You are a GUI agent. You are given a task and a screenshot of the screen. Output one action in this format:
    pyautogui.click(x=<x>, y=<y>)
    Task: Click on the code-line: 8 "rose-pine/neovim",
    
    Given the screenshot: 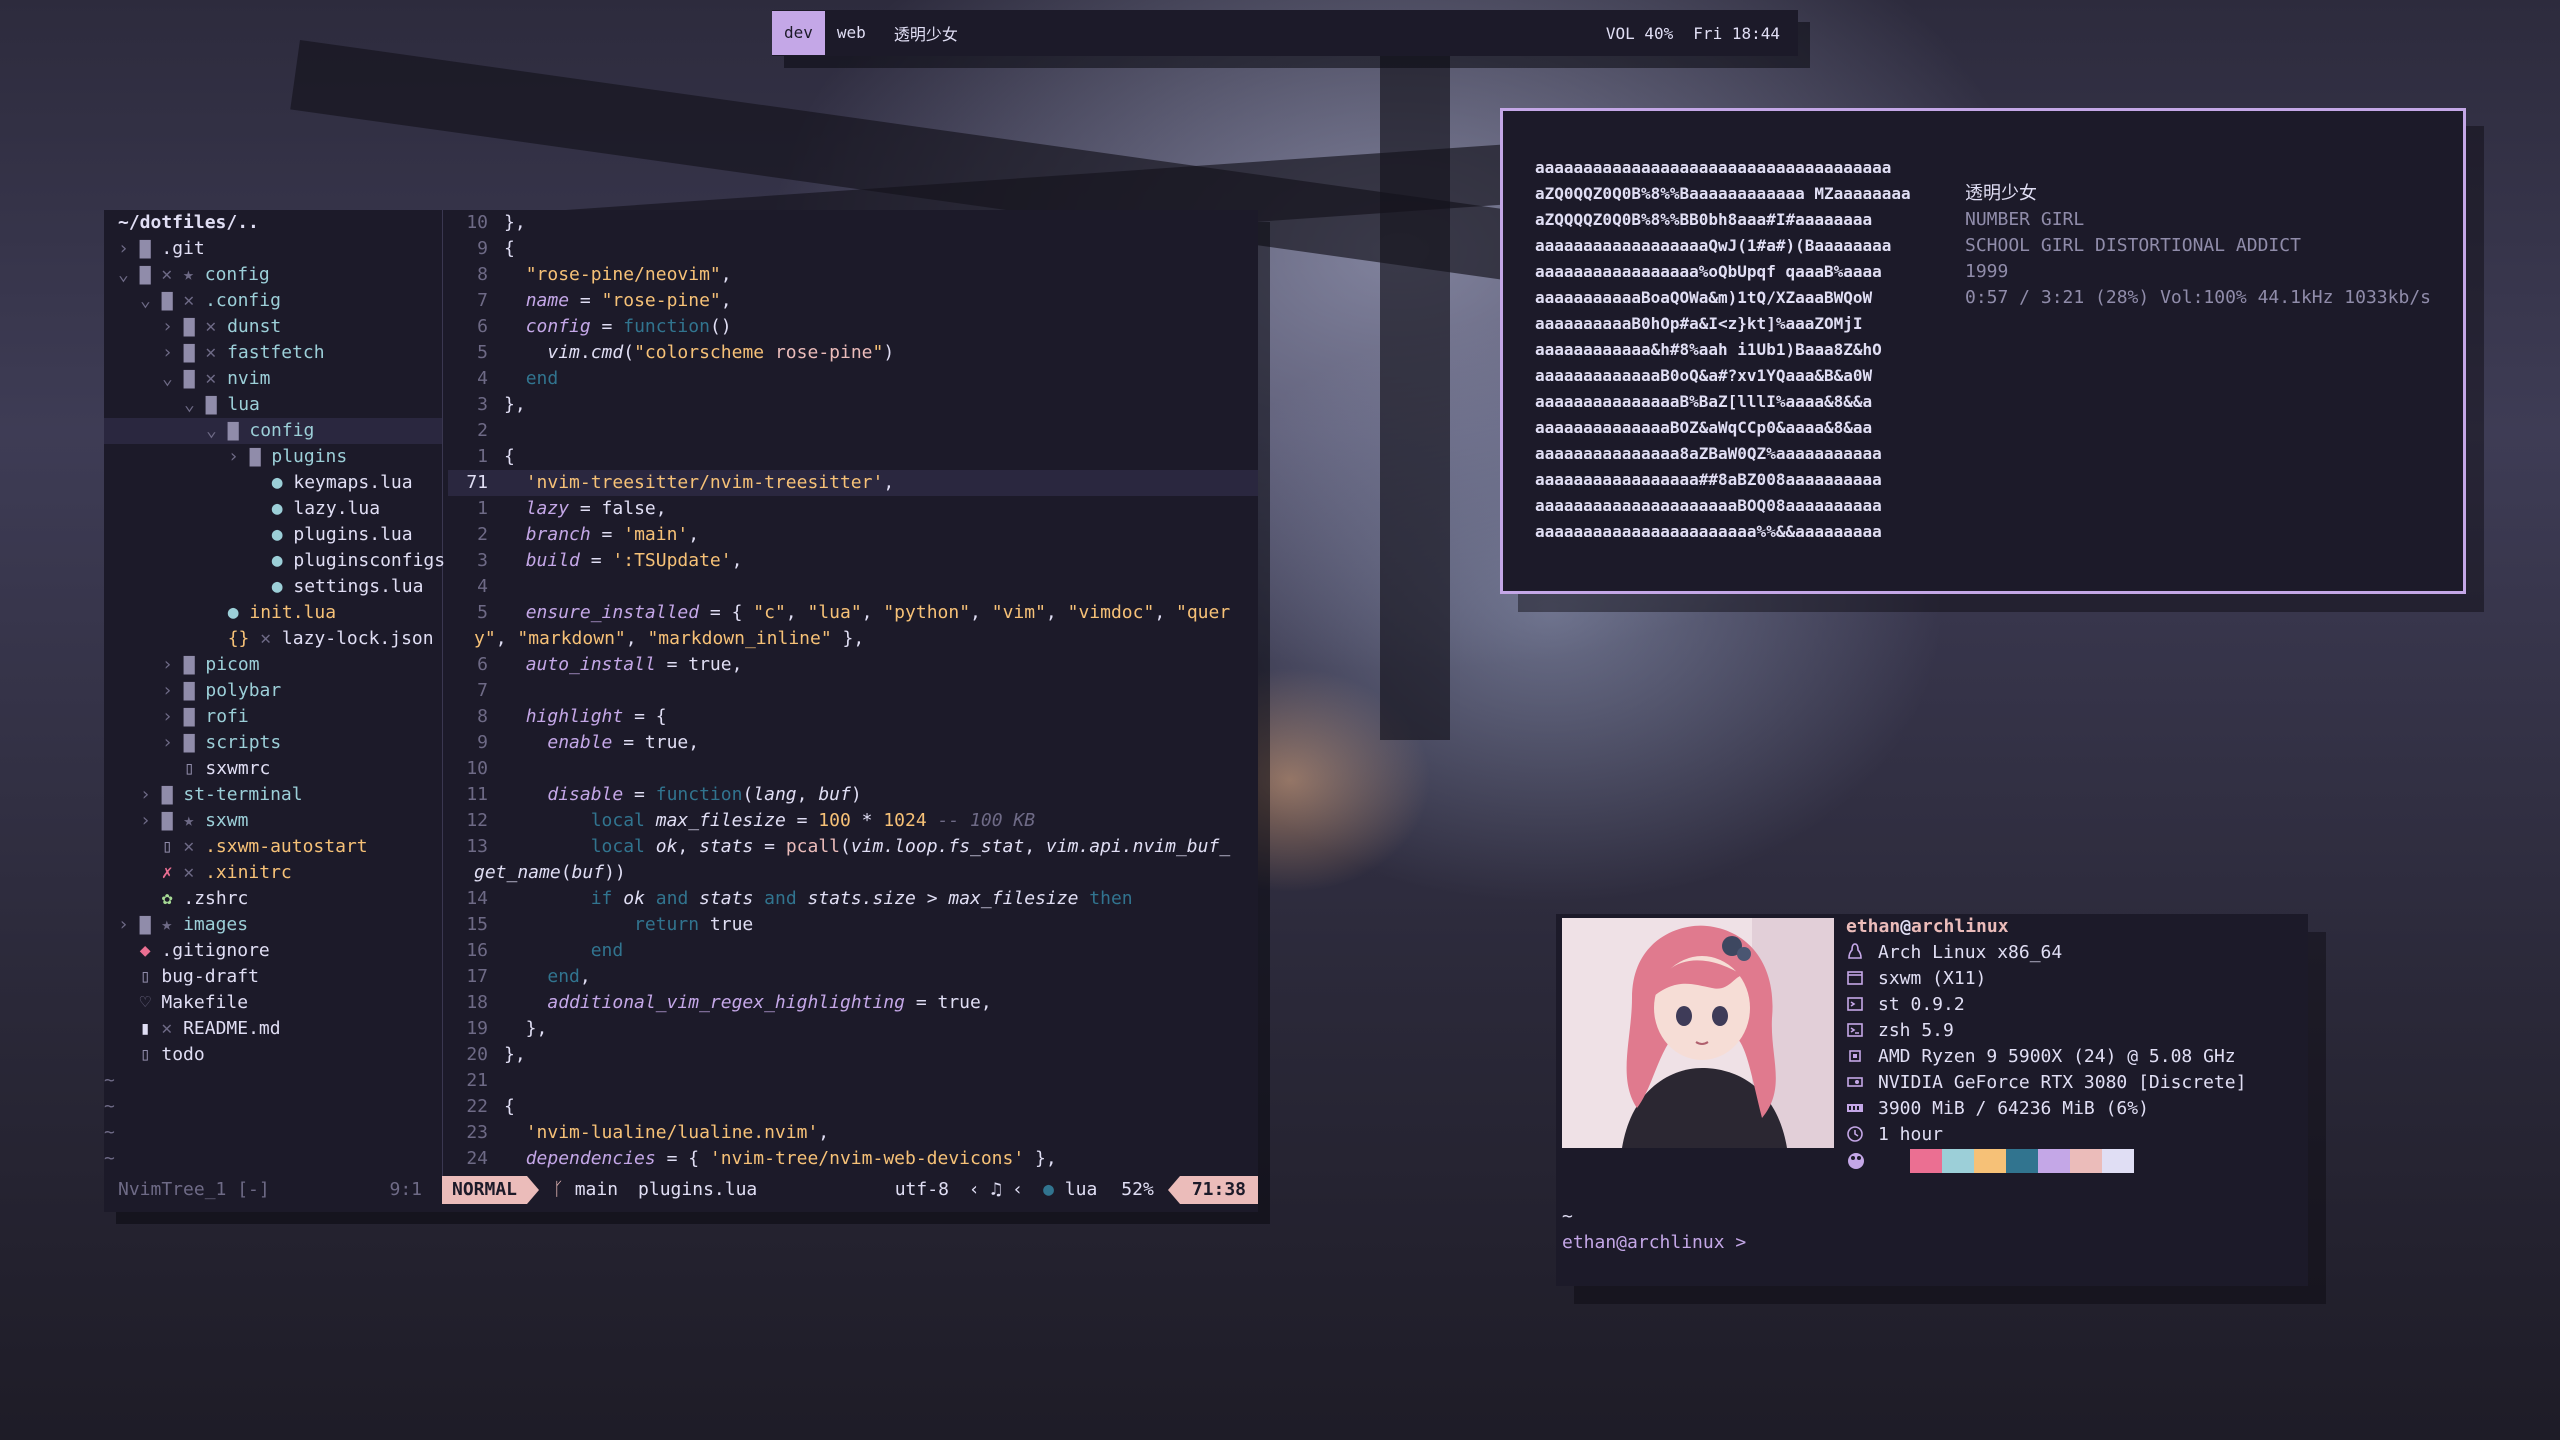 What is the action you would take?
    pyautogui.click(x=853, y=275)
    